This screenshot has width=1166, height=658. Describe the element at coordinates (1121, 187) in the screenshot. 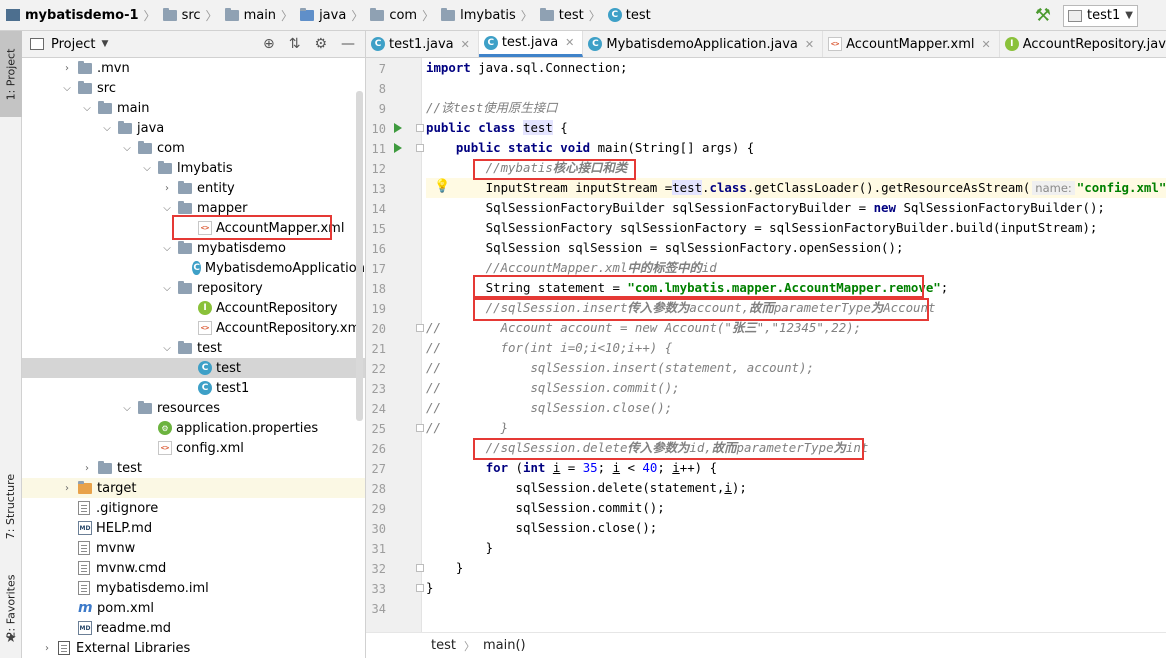

I see `code-string: "config.xml"` at that location.